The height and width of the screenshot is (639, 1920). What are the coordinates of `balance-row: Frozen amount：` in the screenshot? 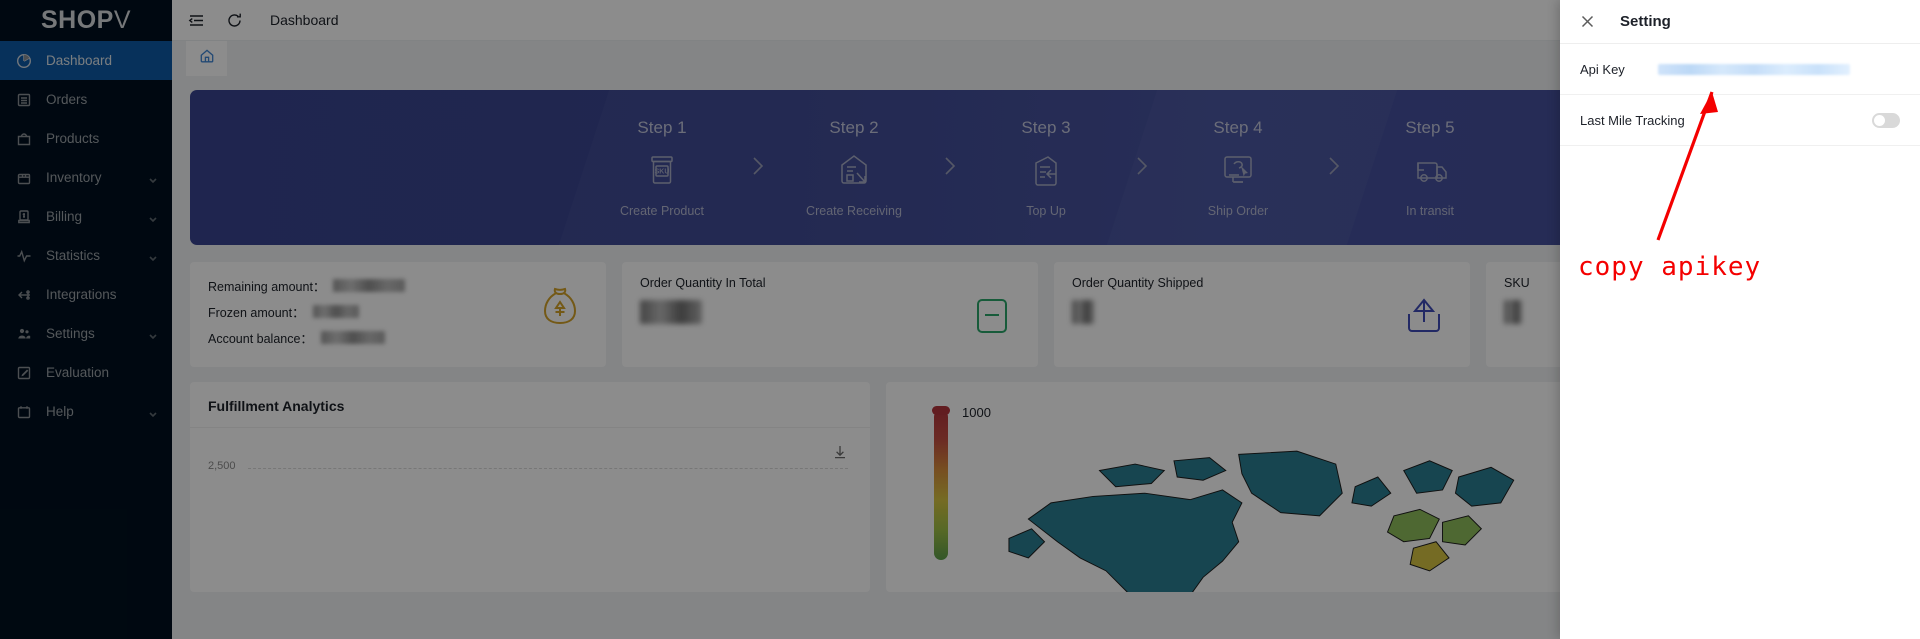 It's located at (398, 311).